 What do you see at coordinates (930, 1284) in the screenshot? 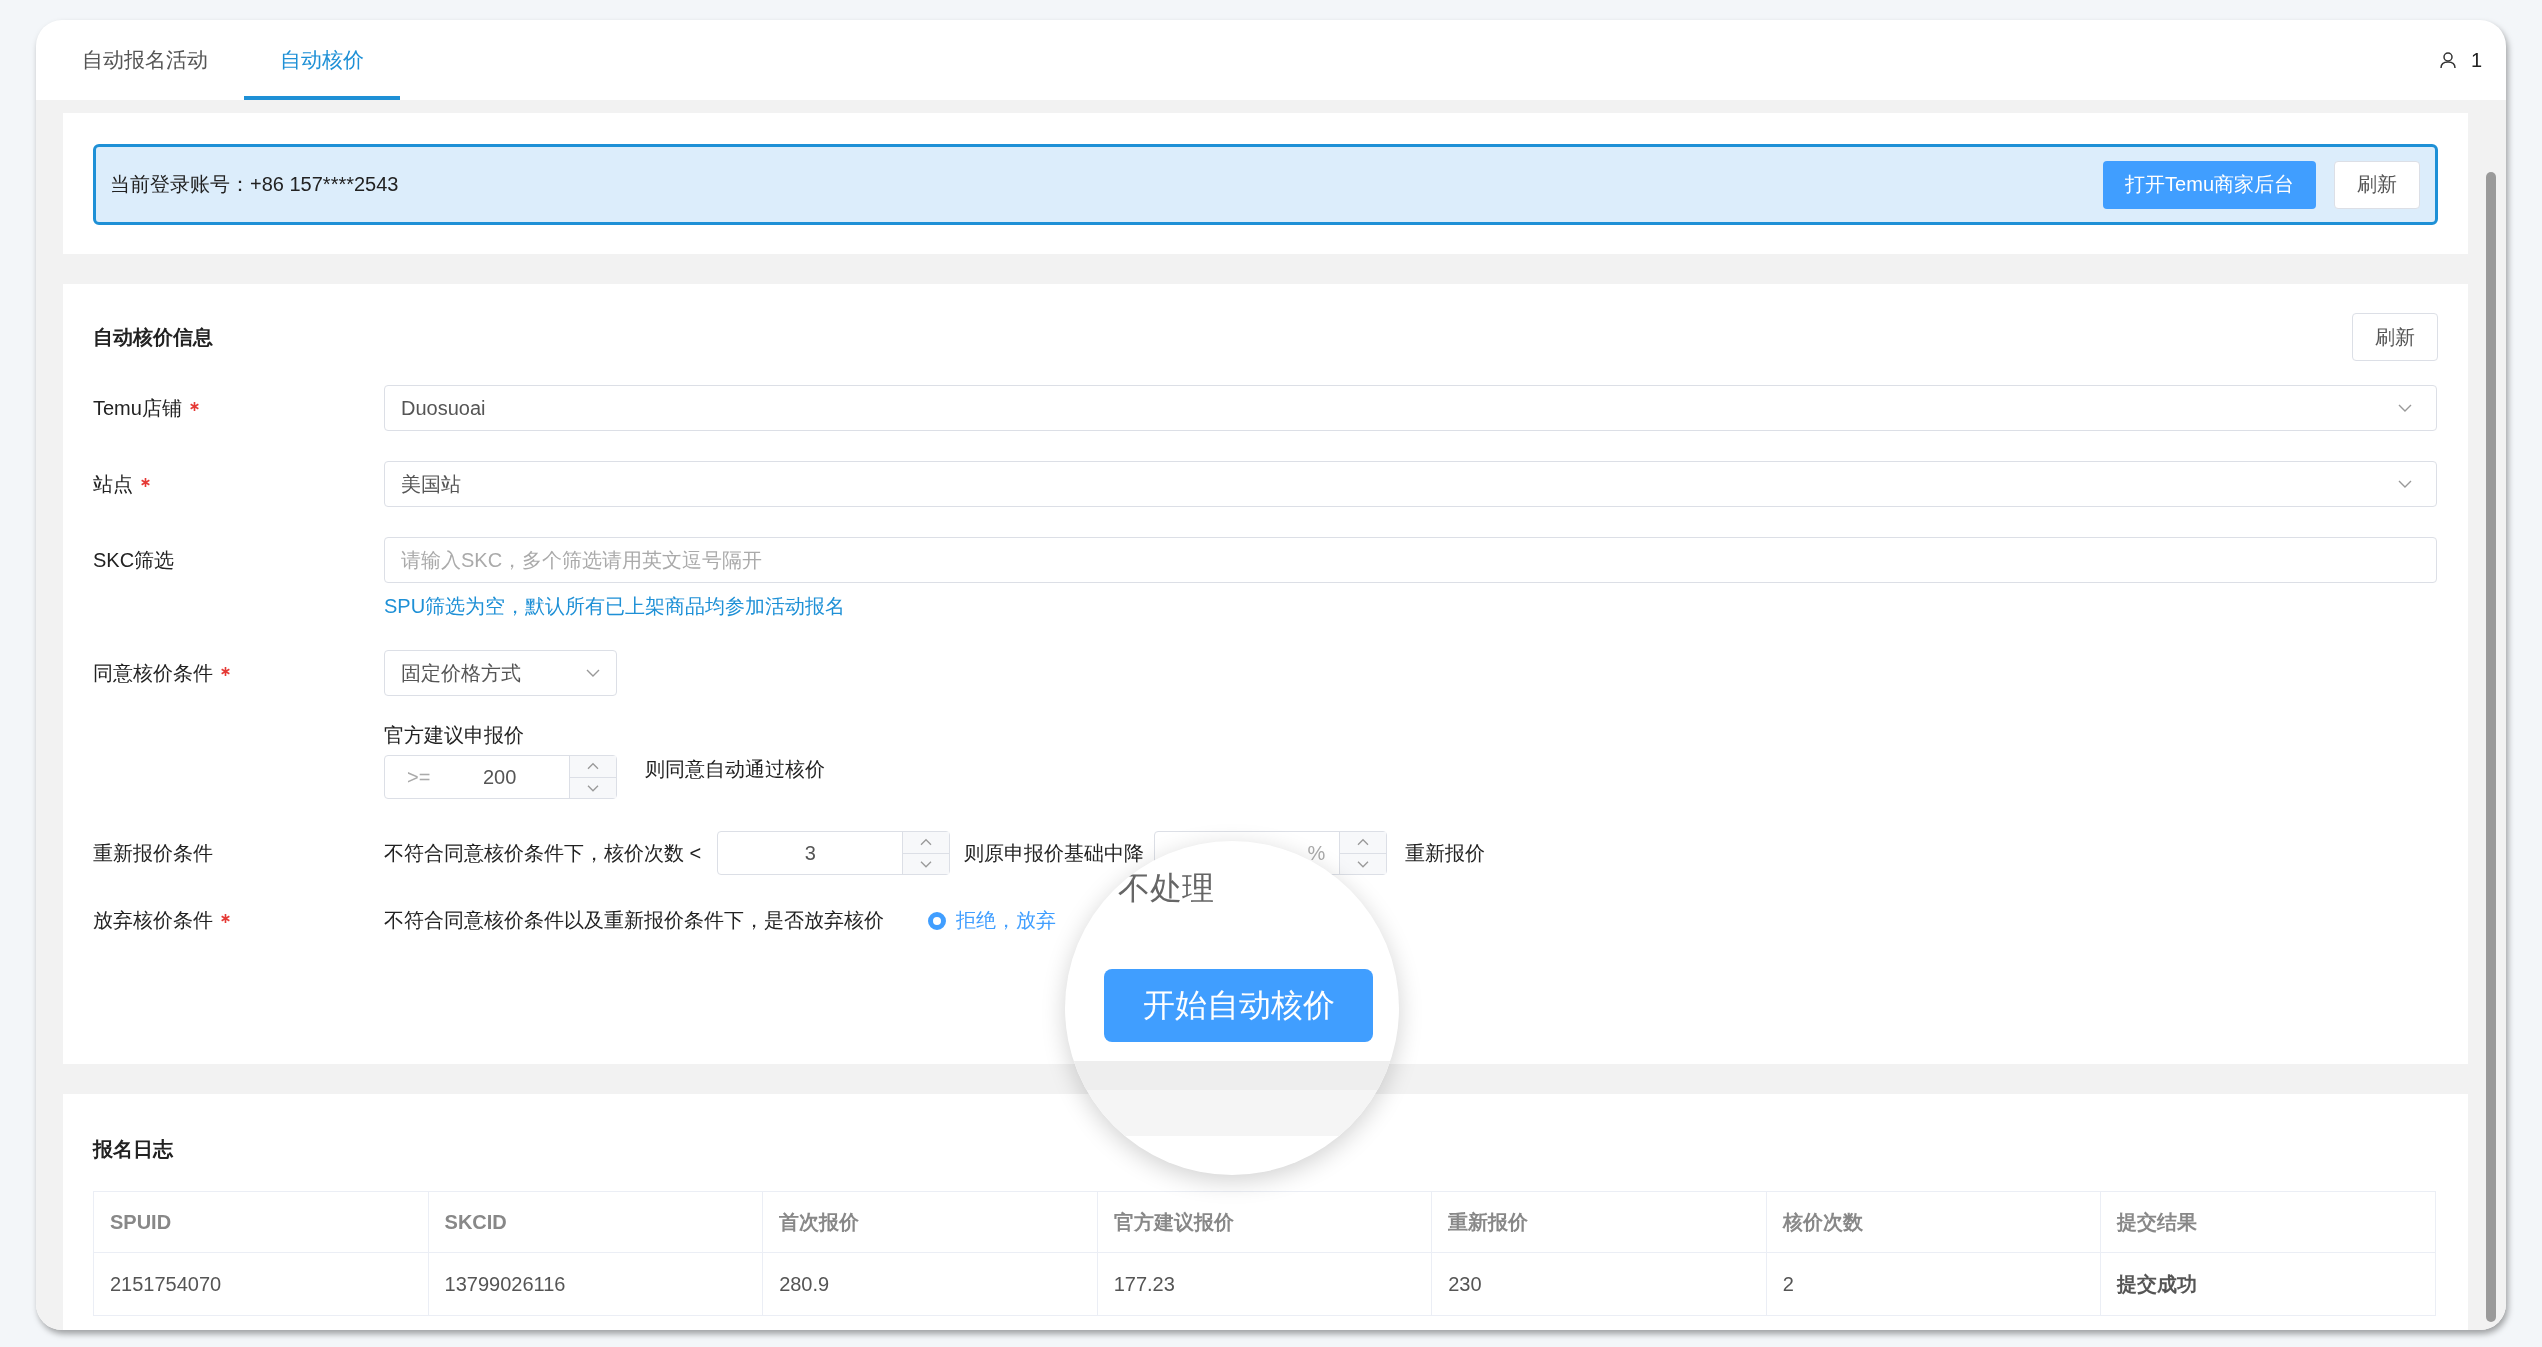
I see `table-cell: 280.9` at bounding box center [930, 1284].